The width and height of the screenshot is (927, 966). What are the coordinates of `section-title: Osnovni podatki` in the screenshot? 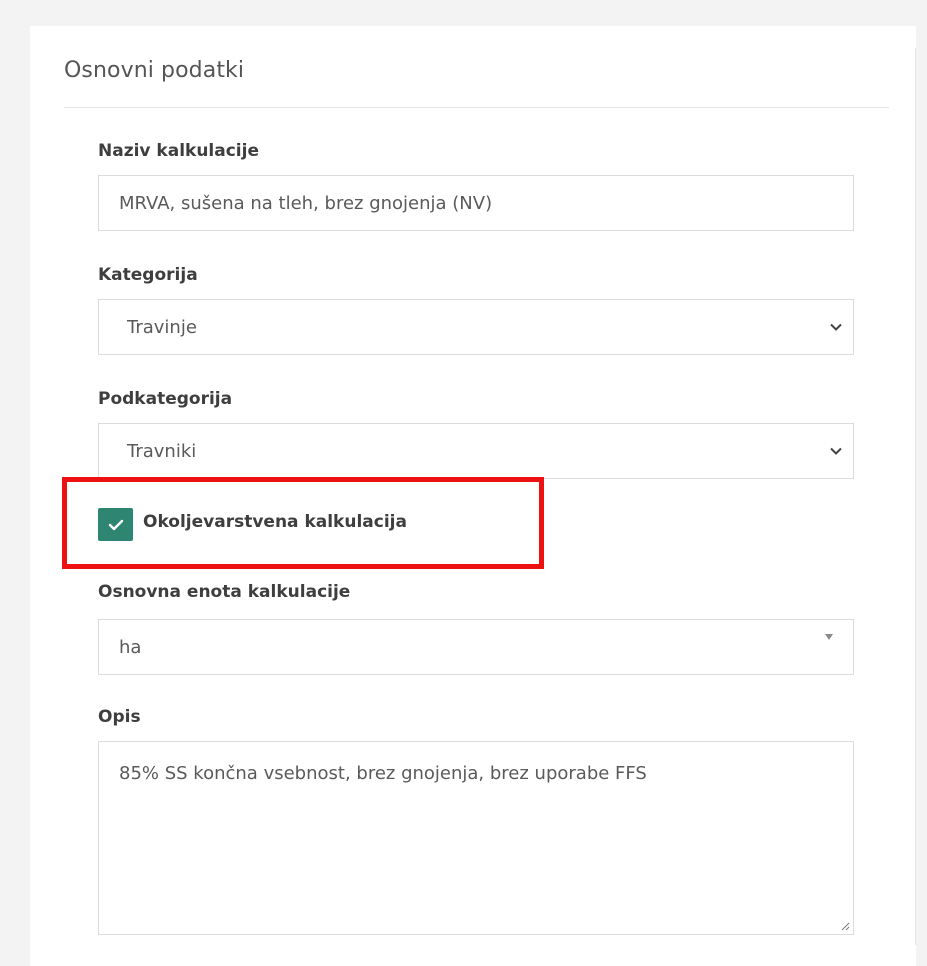 It's located at (154, 70).